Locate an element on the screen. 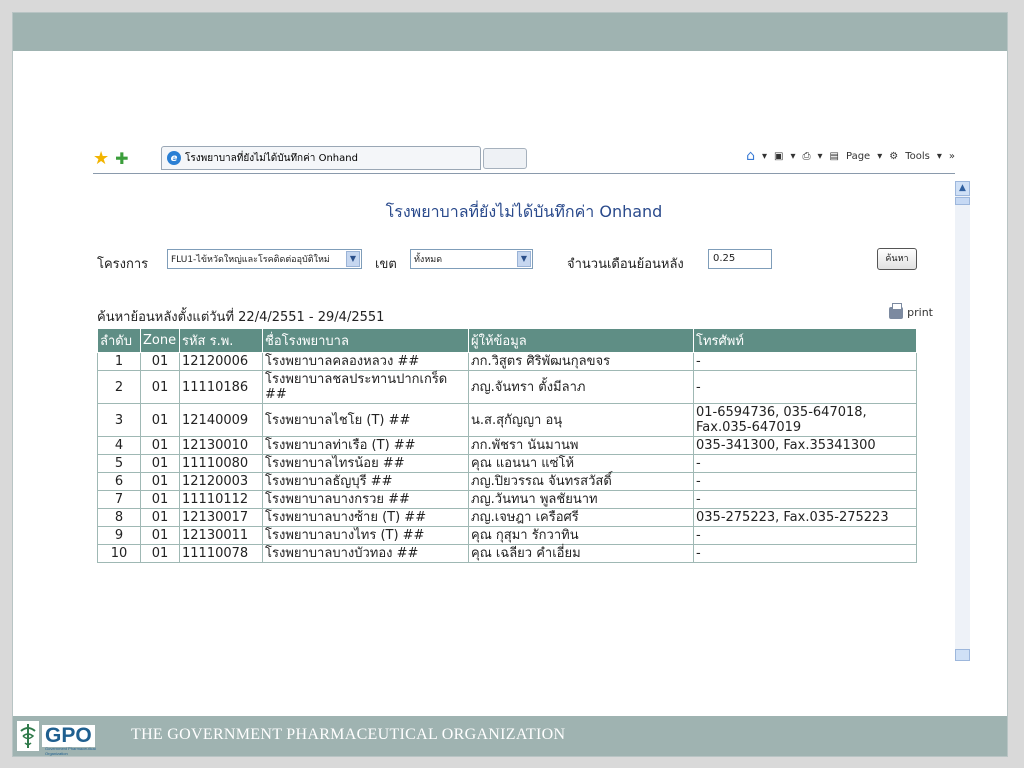 Image resolution: width=1024 pixels, height=768 pixels. search-button: ค้นหา is located at coordinates (897, 259).